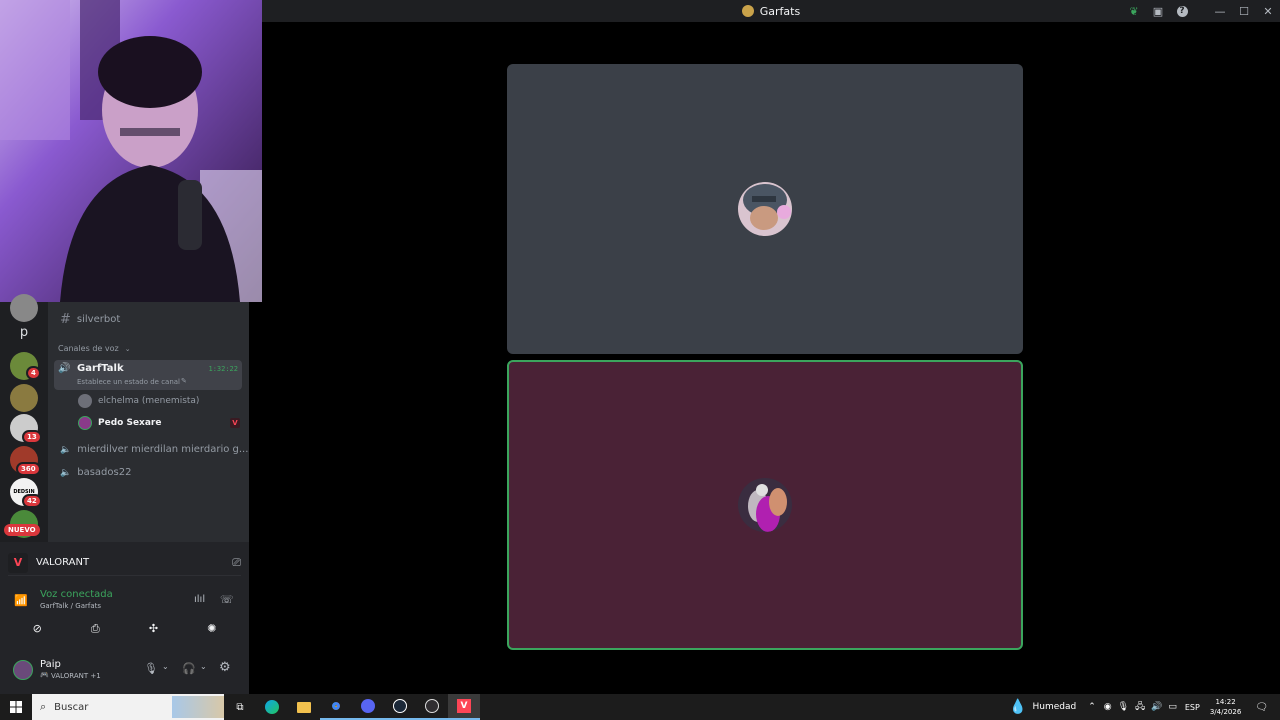  What do you see at coordinates (153, 633) in the screenshot?
I see `activities-icon: ✣` at bounding box center [153, 633].